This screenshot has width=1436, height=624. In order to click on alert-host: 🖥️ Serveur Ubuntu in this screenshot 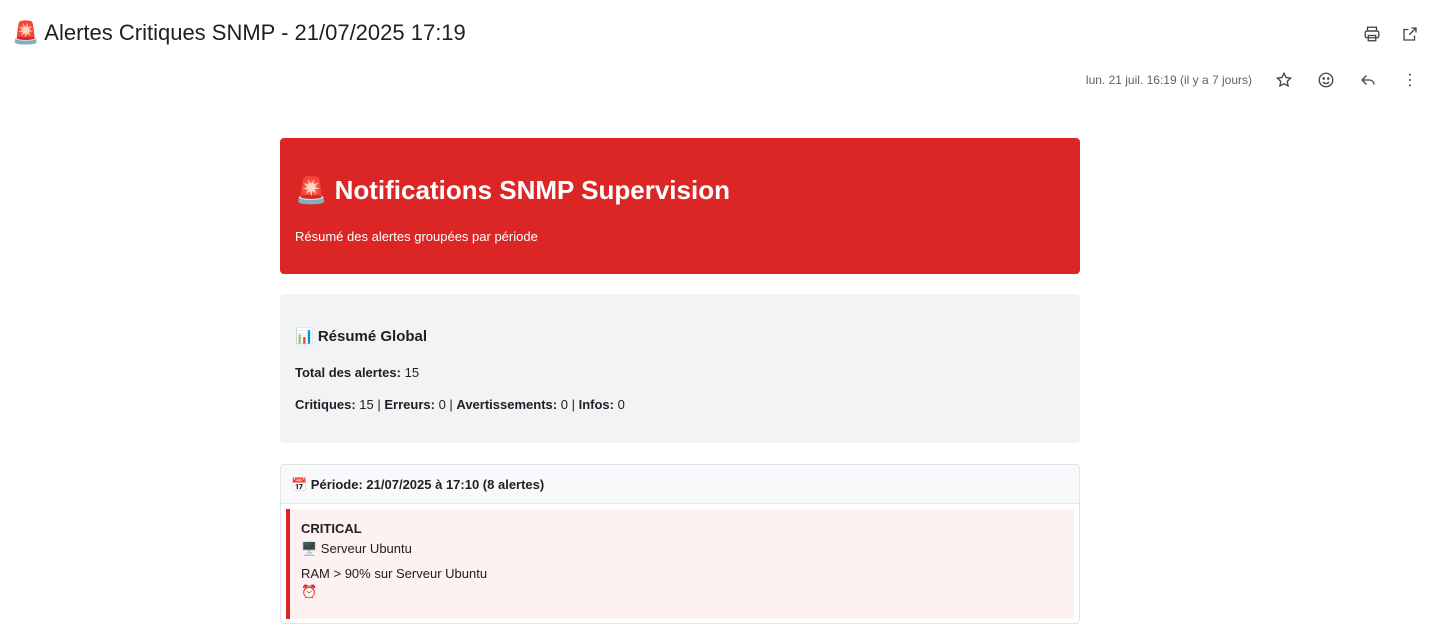, I will do `click(356, 548)`.